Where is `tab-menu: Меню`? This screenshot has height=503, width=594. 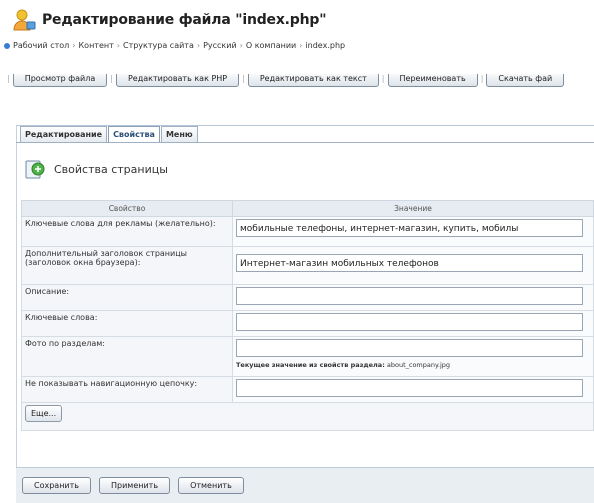 tab-menu: Меню is located at coordinates (179, 134).